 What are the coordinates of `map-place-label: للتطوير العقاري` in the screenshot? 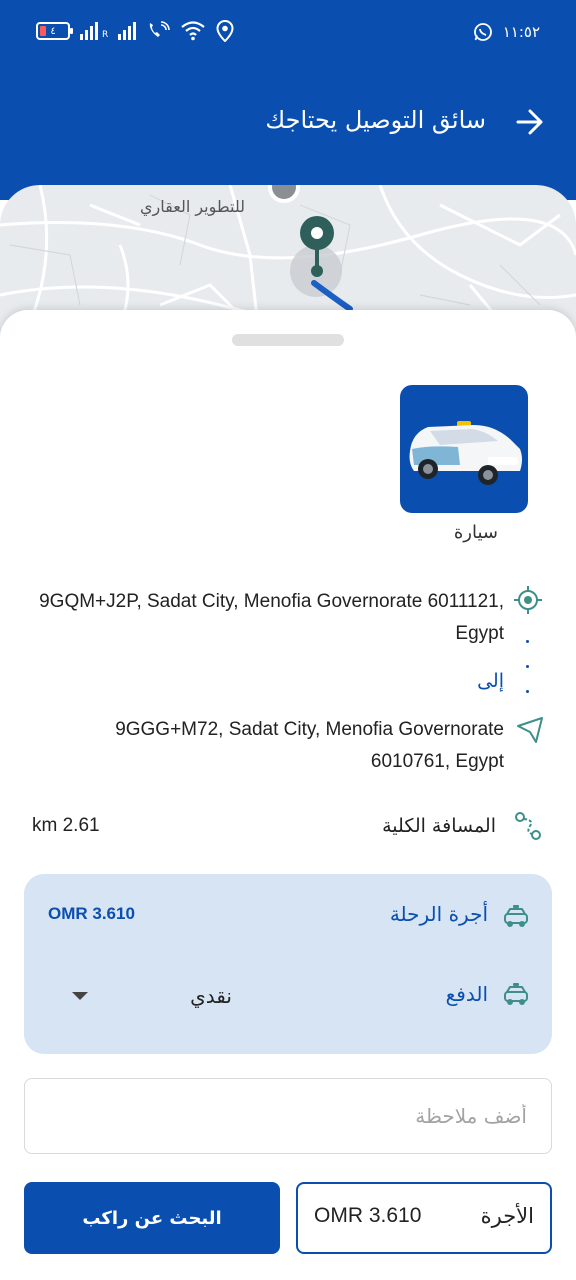 It's located at (193, 206).